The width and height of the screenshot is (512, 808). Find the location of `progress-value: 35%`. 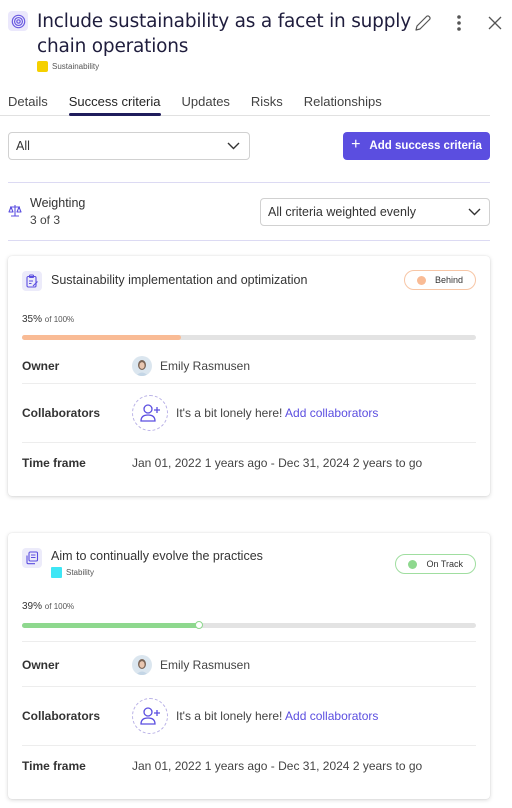

progress-value: 35% is located at coordinates (32, 319).